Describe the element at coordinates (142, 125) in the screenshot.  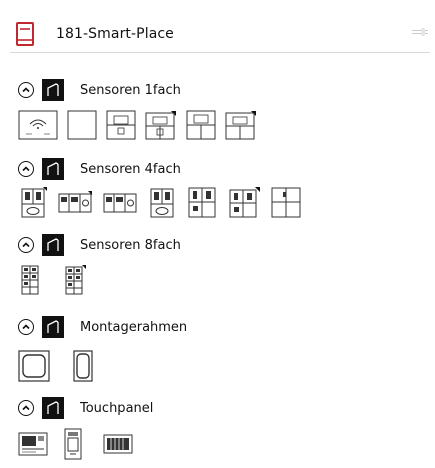
I see `device-row-sensoren-1fach` at that location.